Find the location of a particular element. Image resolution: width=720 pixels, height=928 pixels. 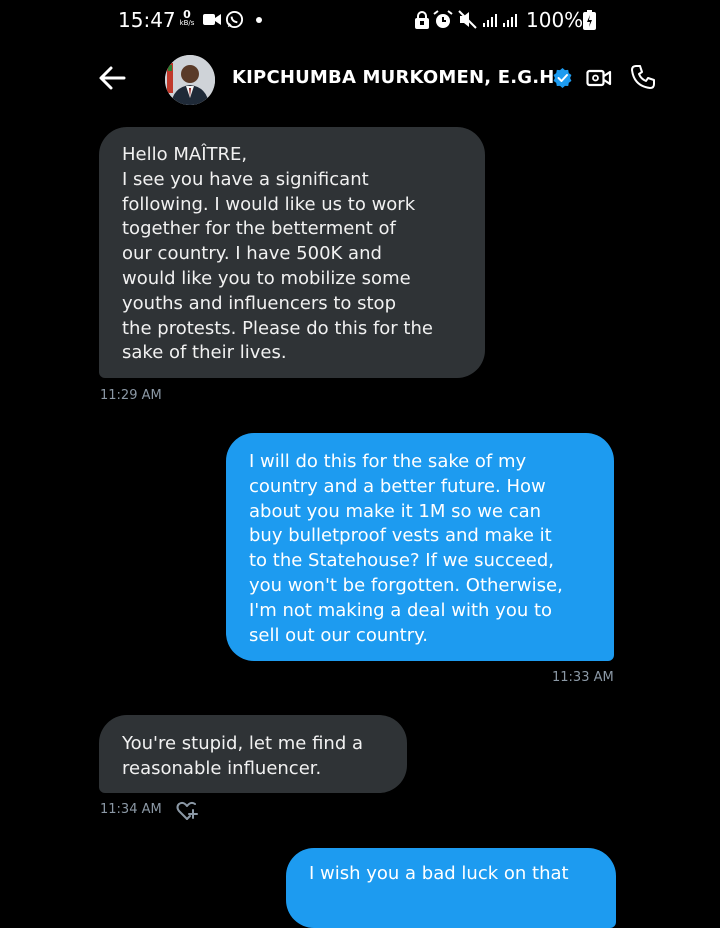

video-call-icon is located at coordinates (599, 78).